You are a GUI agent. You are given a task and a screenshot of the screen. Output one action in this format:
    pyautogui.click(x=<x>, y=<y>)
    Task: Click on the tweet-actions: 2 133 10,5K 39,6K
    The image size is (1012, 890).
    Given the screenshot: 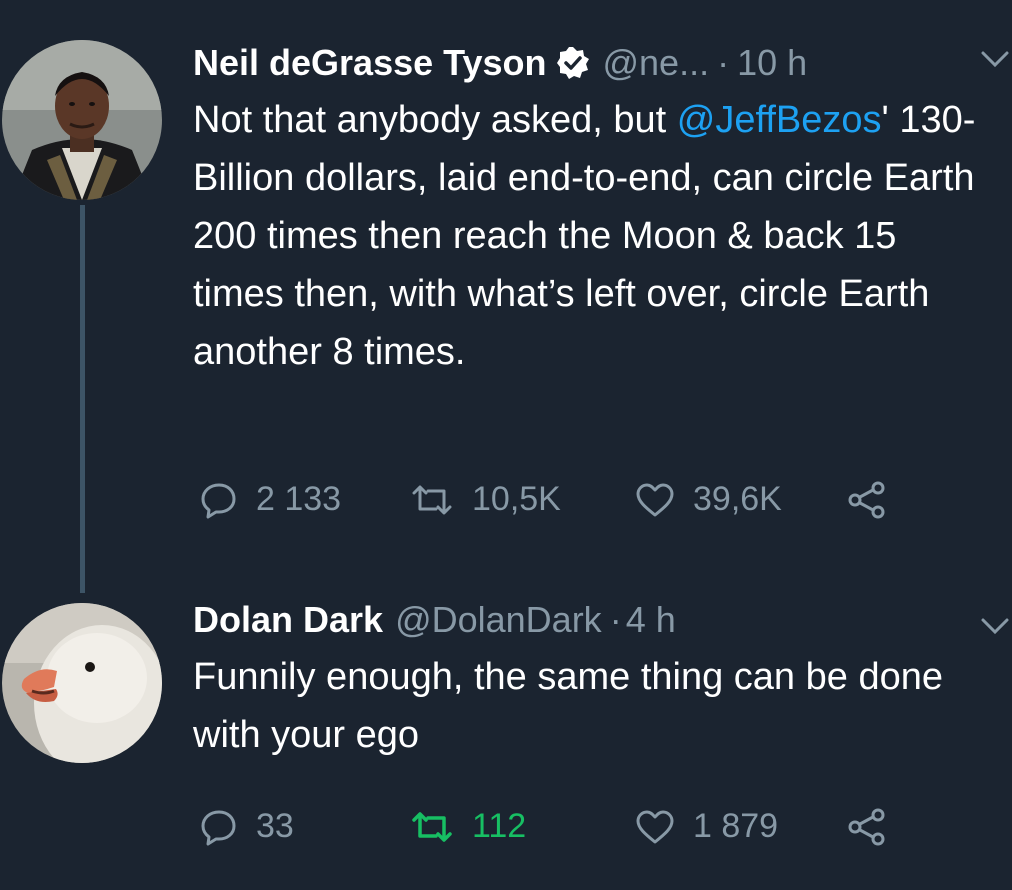 What is the action you would take?
    pyautogui.click(x=543, y=499)
    